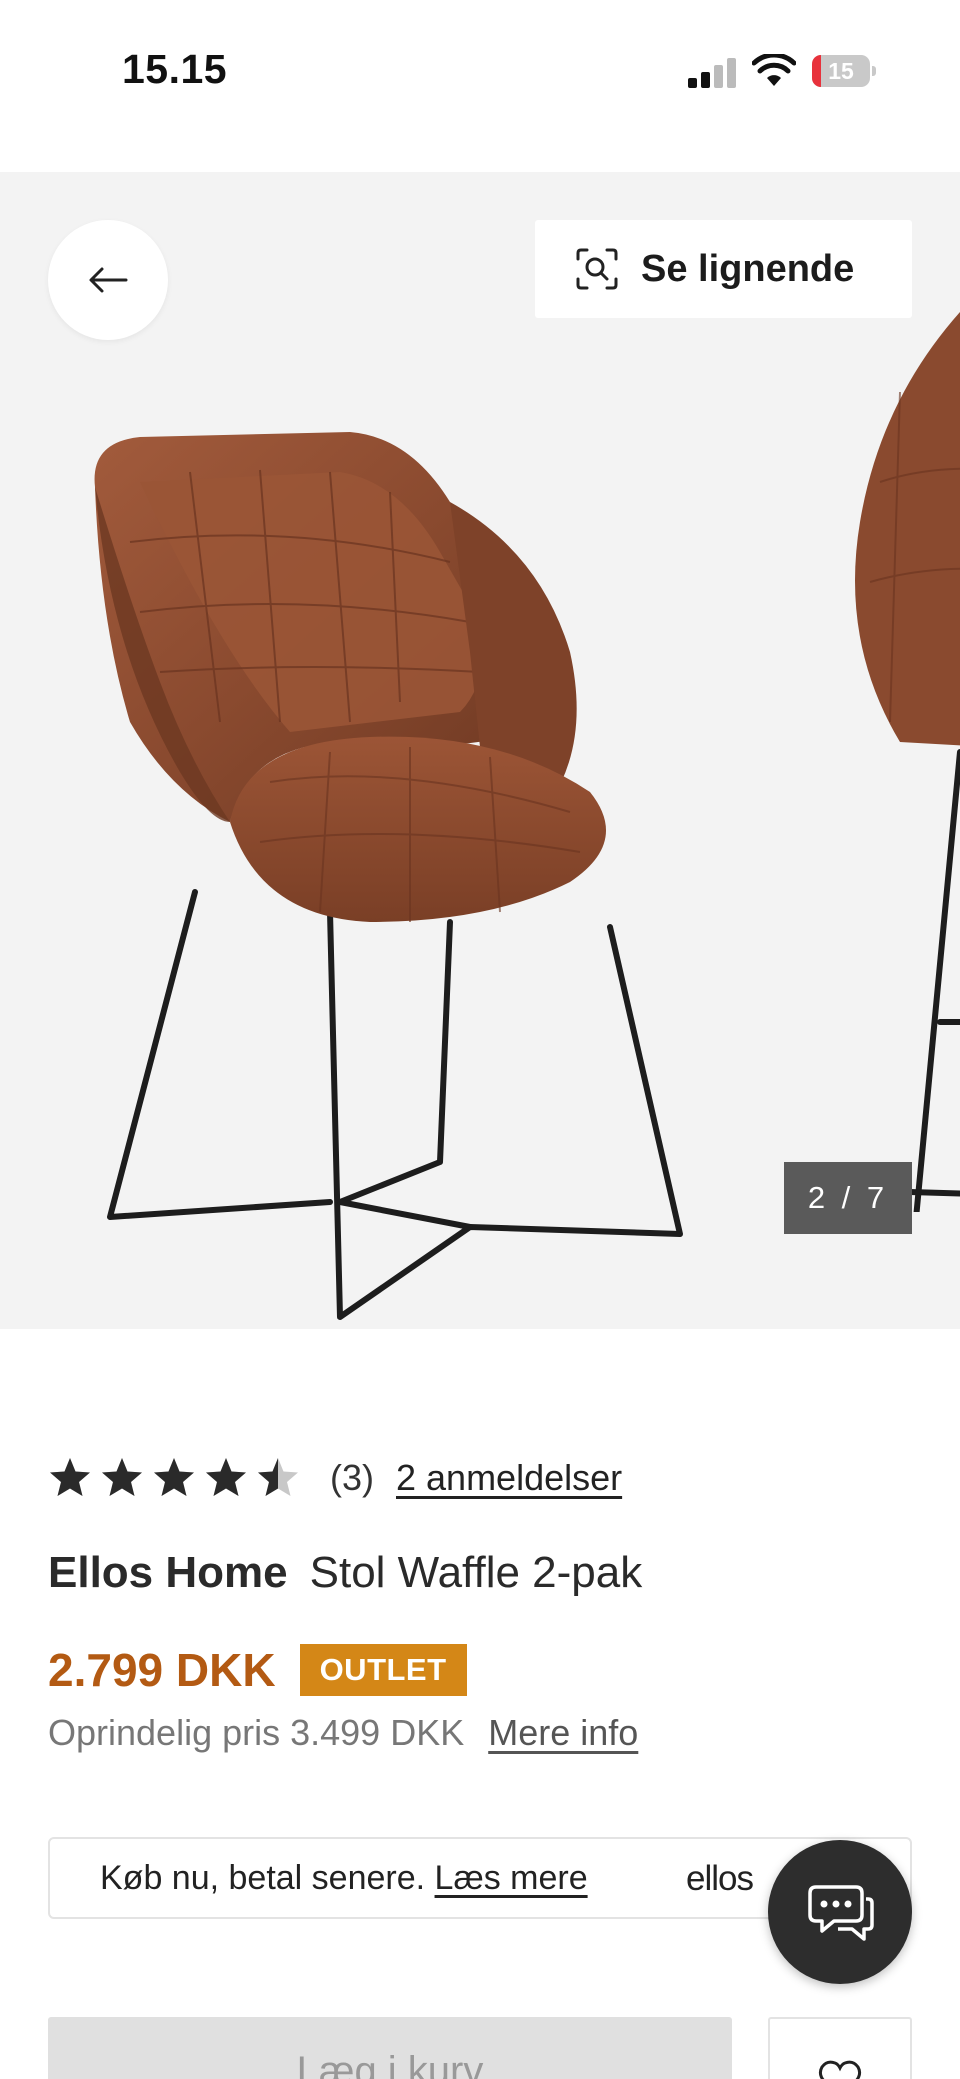 The image size is (960, 2079). I want to click on price-row: 2.799 DKK OUTLET, so click(257, 1670).